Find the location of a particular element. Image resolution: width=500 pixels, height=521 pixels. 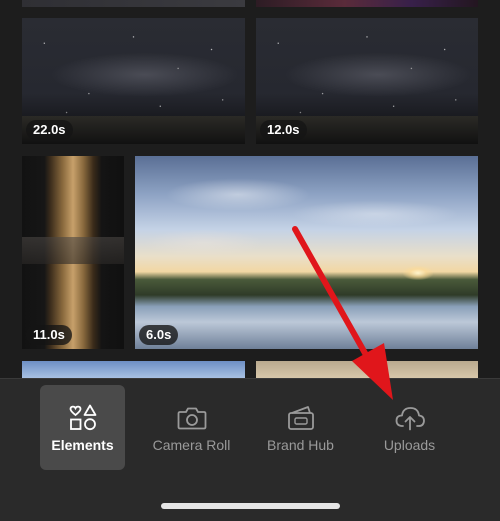

tab-elements: Elements is located at coordinates (82, 427).